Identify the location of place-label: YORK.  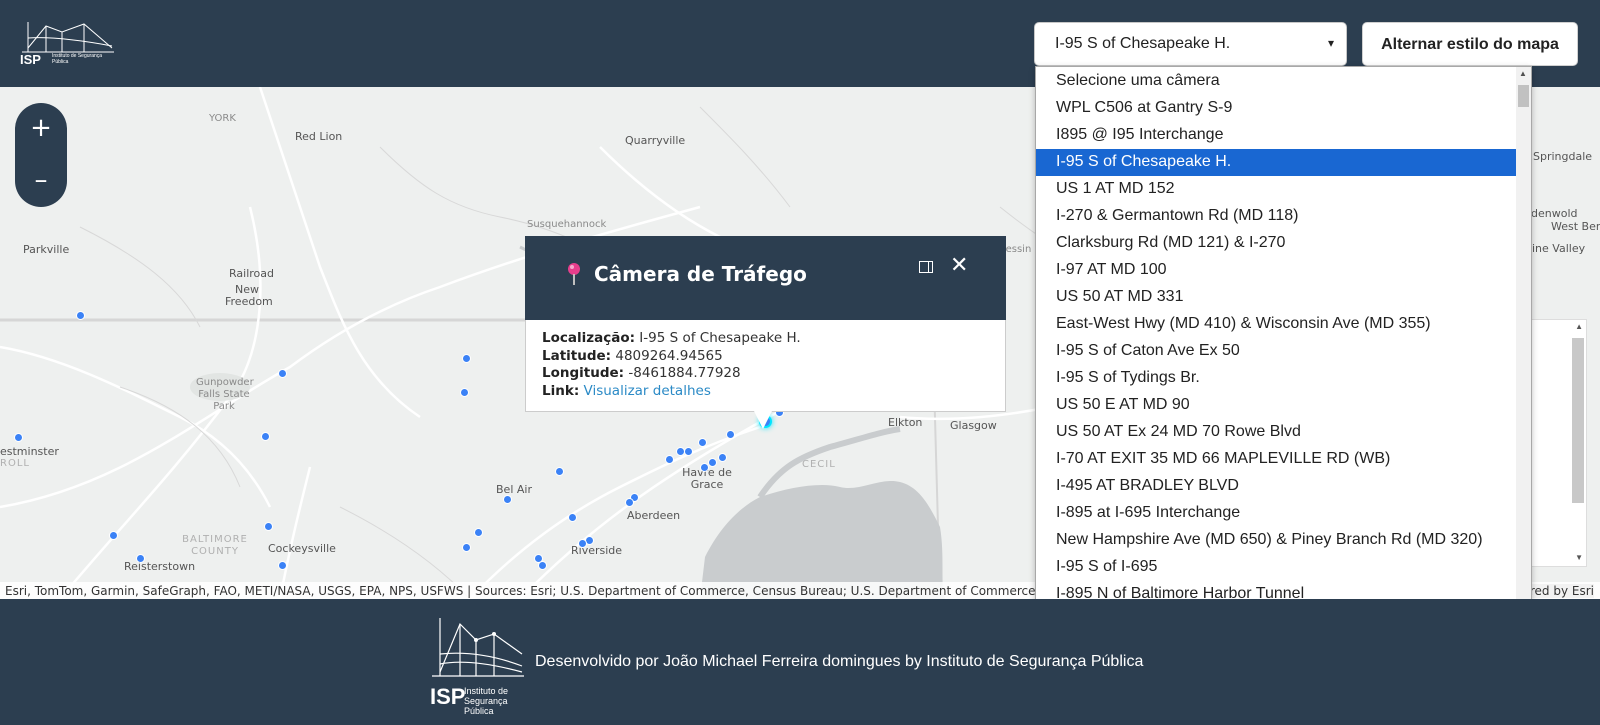
(222, 118).